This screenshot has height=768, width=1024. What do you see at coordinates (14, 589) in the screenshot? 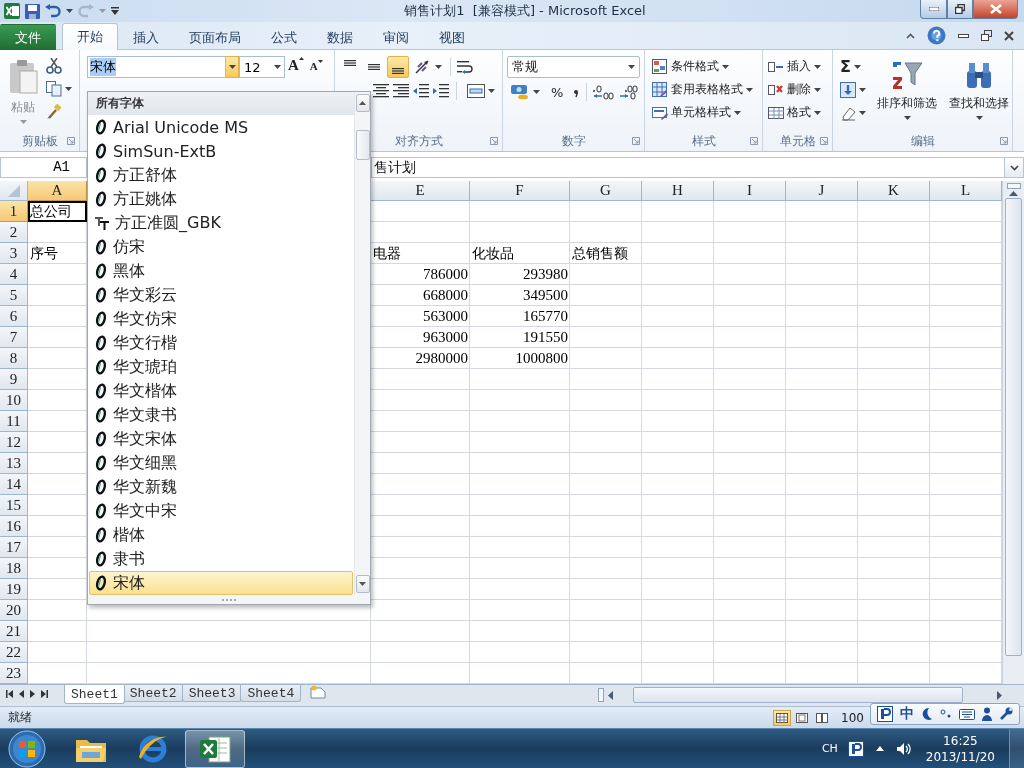
I see `row-header: 19` at bounding box center [14, 589].